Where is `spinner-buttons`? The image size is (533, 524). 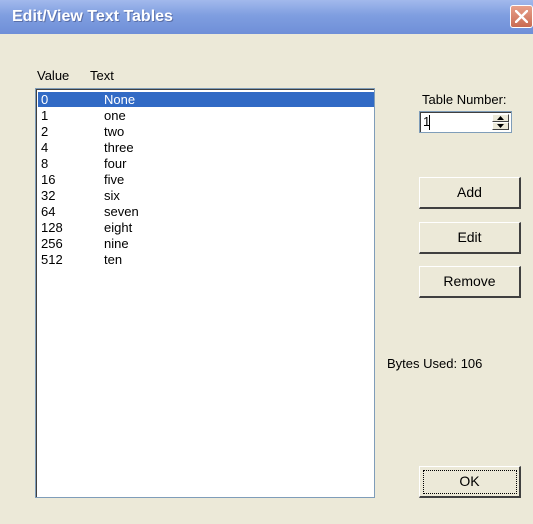 spinner-buttons is located at coordinates (500, 122).